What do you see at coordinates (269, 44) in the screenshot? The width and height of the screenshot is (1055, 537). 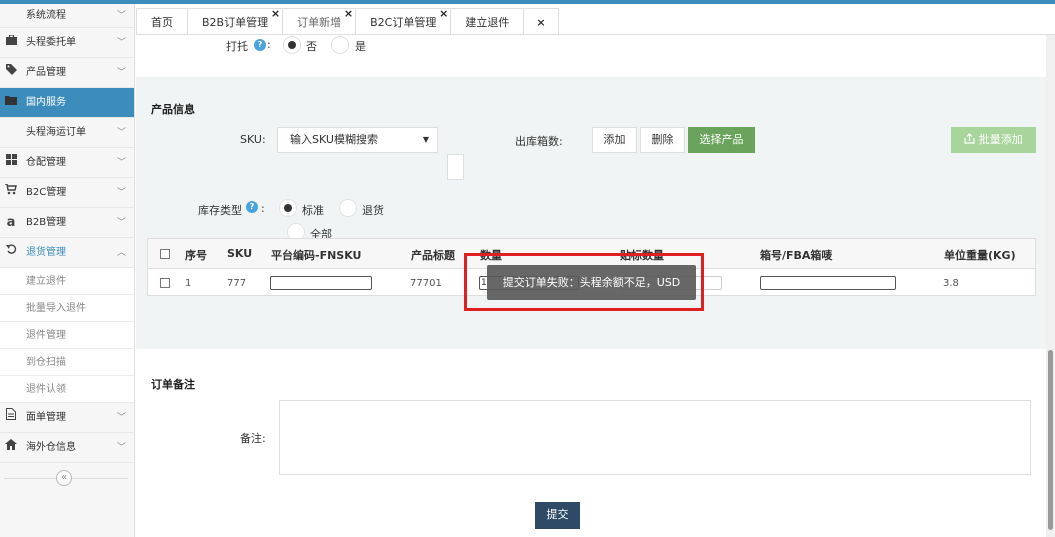 I see `pallet-colon: :` at bounding box center [269, 44].